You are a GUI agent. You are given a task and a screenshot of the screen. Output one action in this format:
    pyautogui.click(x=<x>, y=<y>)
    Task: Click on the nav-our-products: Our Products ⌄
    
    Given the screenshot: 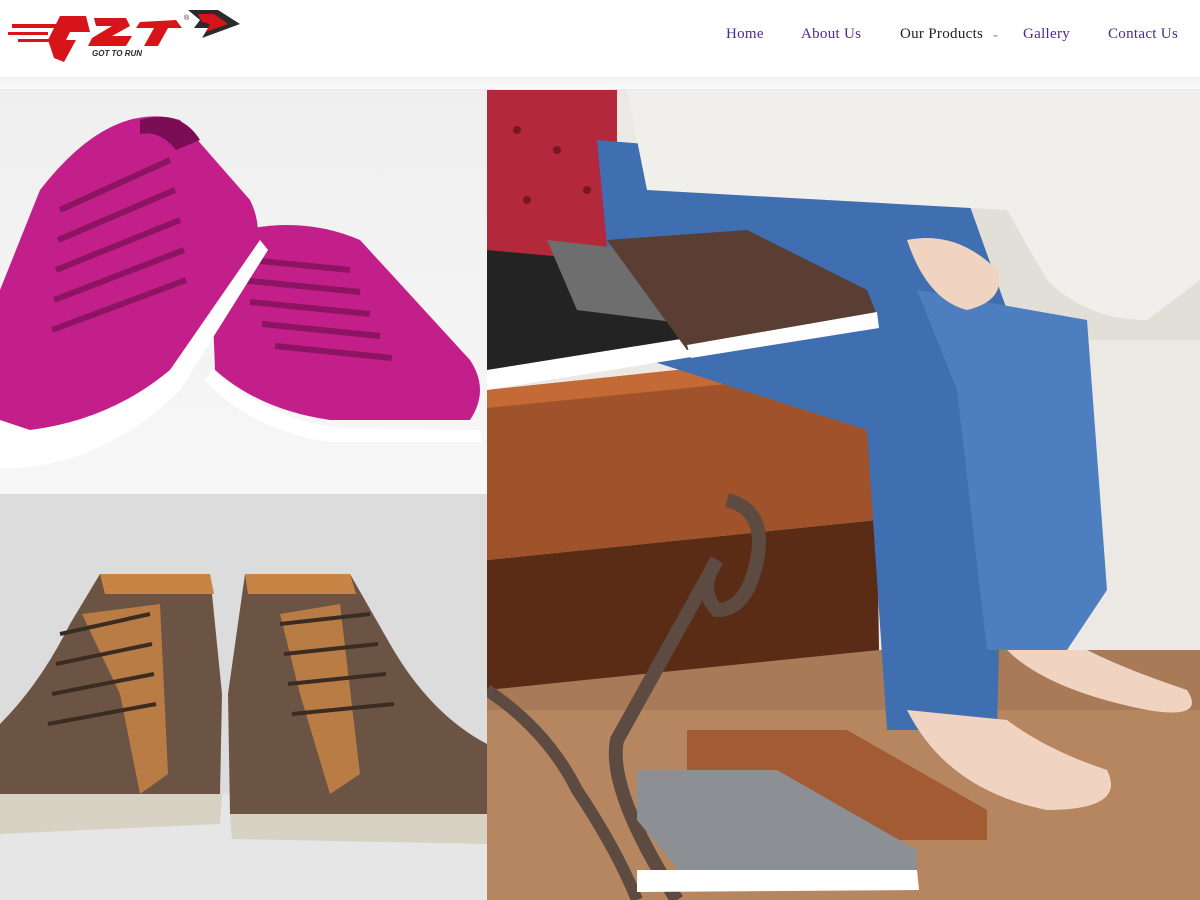 What is the action you would take?
    pyautogui.click(x=950, y=34)
    